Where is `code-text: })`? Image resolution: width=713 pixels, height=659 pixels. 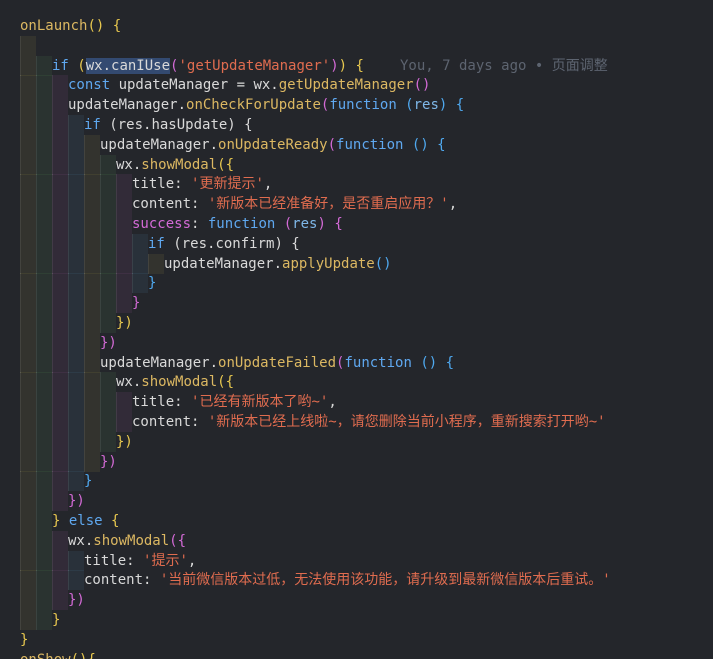 code-text: }) is located at coordinates (76, 501).